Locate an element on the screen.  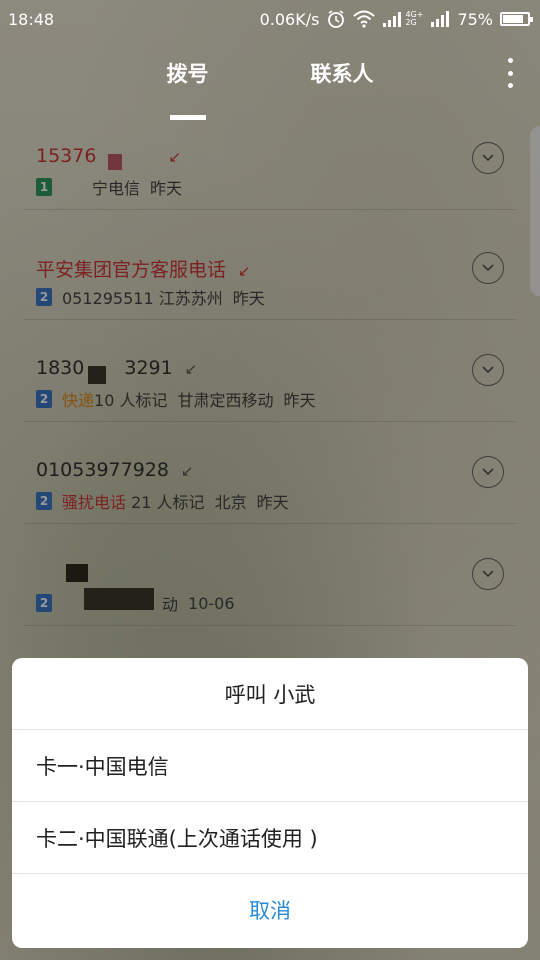
top-tab-bar: 拨号 联系人 is located at coordinates (270, 79).